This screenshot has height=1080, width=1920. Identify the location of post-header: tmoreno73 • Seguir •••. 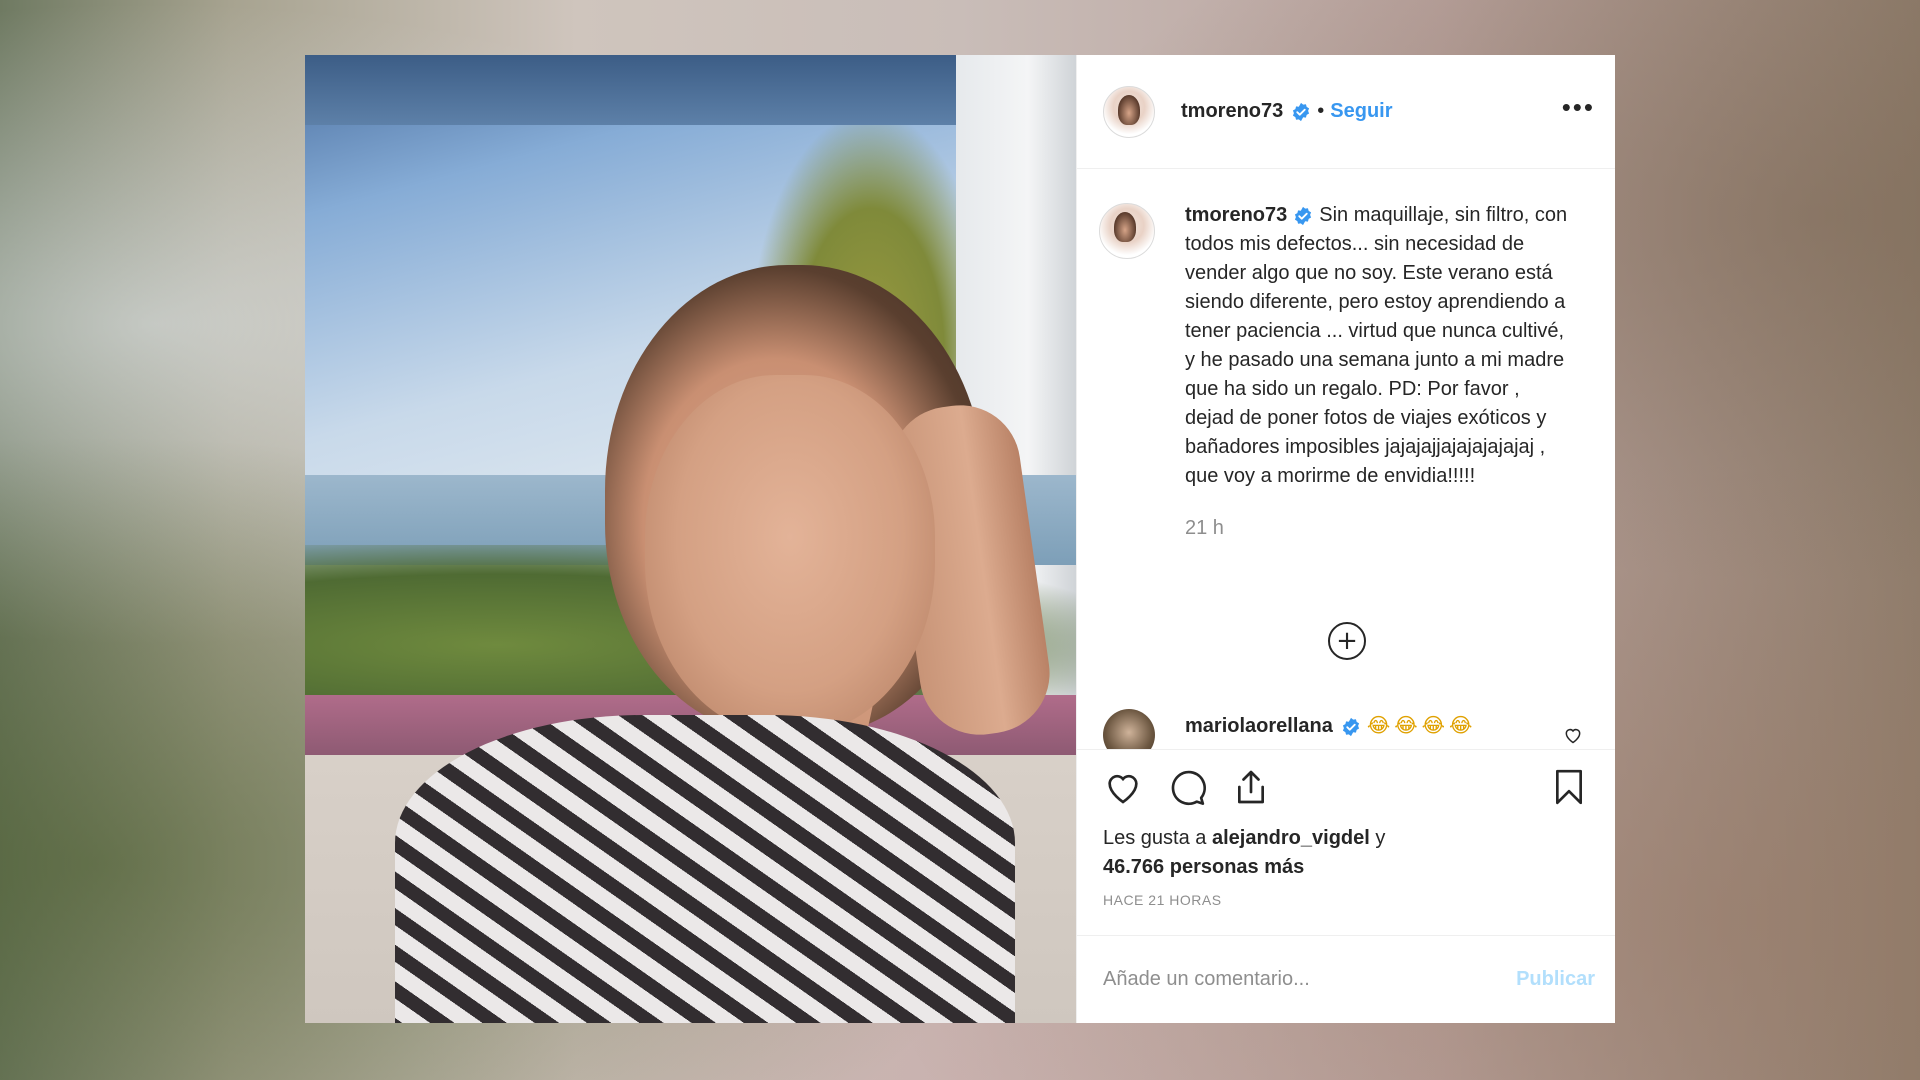
(1346, 112).